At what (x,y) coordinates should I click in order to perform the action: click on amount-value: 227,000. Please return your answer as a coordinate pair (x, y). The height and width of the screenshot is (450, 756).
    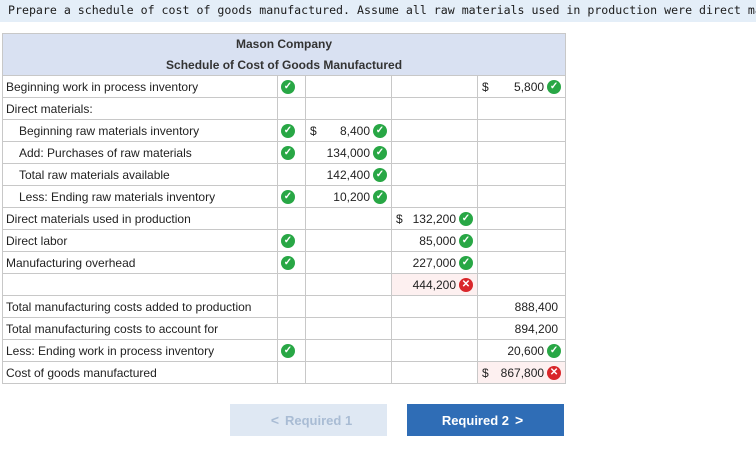
    Looking at the image, I should click on (434, 262).